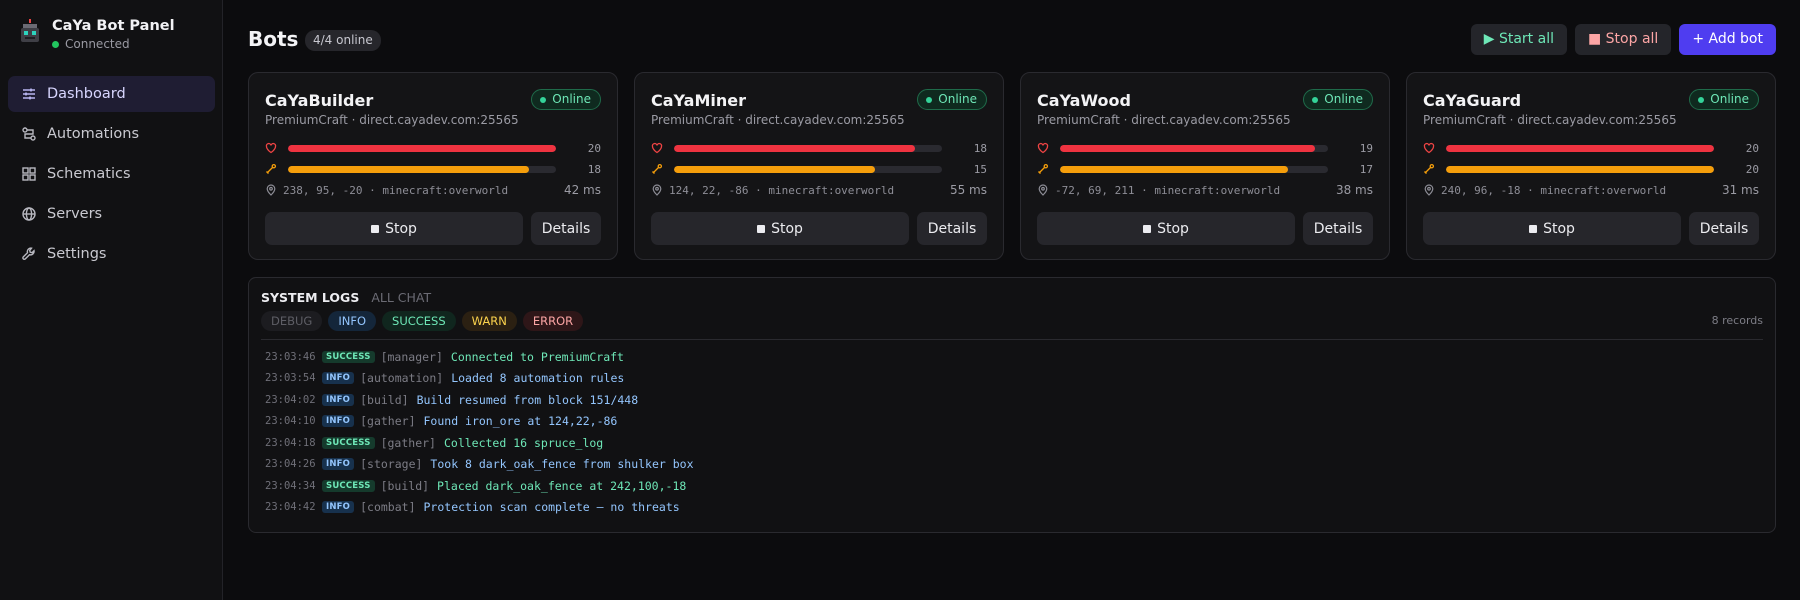 The height and width of the screenshot is (600, 1800). Describe the element at coordinates (551, 507) in the screenshot. I see `log-message: Protection scan complete — no threats` at that location.